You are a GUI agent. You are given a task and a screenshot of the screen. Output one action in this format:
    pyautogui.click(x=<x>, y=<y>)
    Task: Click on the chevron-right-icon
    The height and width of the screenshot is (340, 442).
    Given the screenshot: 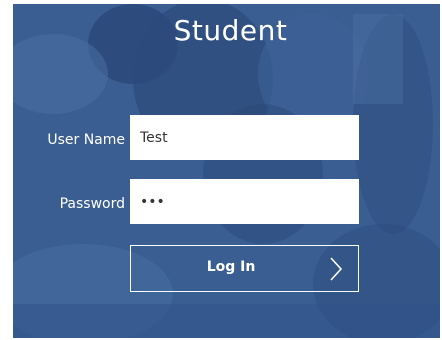 What is the action you would take?
    pyautogui.click(x=336, y=269)
    